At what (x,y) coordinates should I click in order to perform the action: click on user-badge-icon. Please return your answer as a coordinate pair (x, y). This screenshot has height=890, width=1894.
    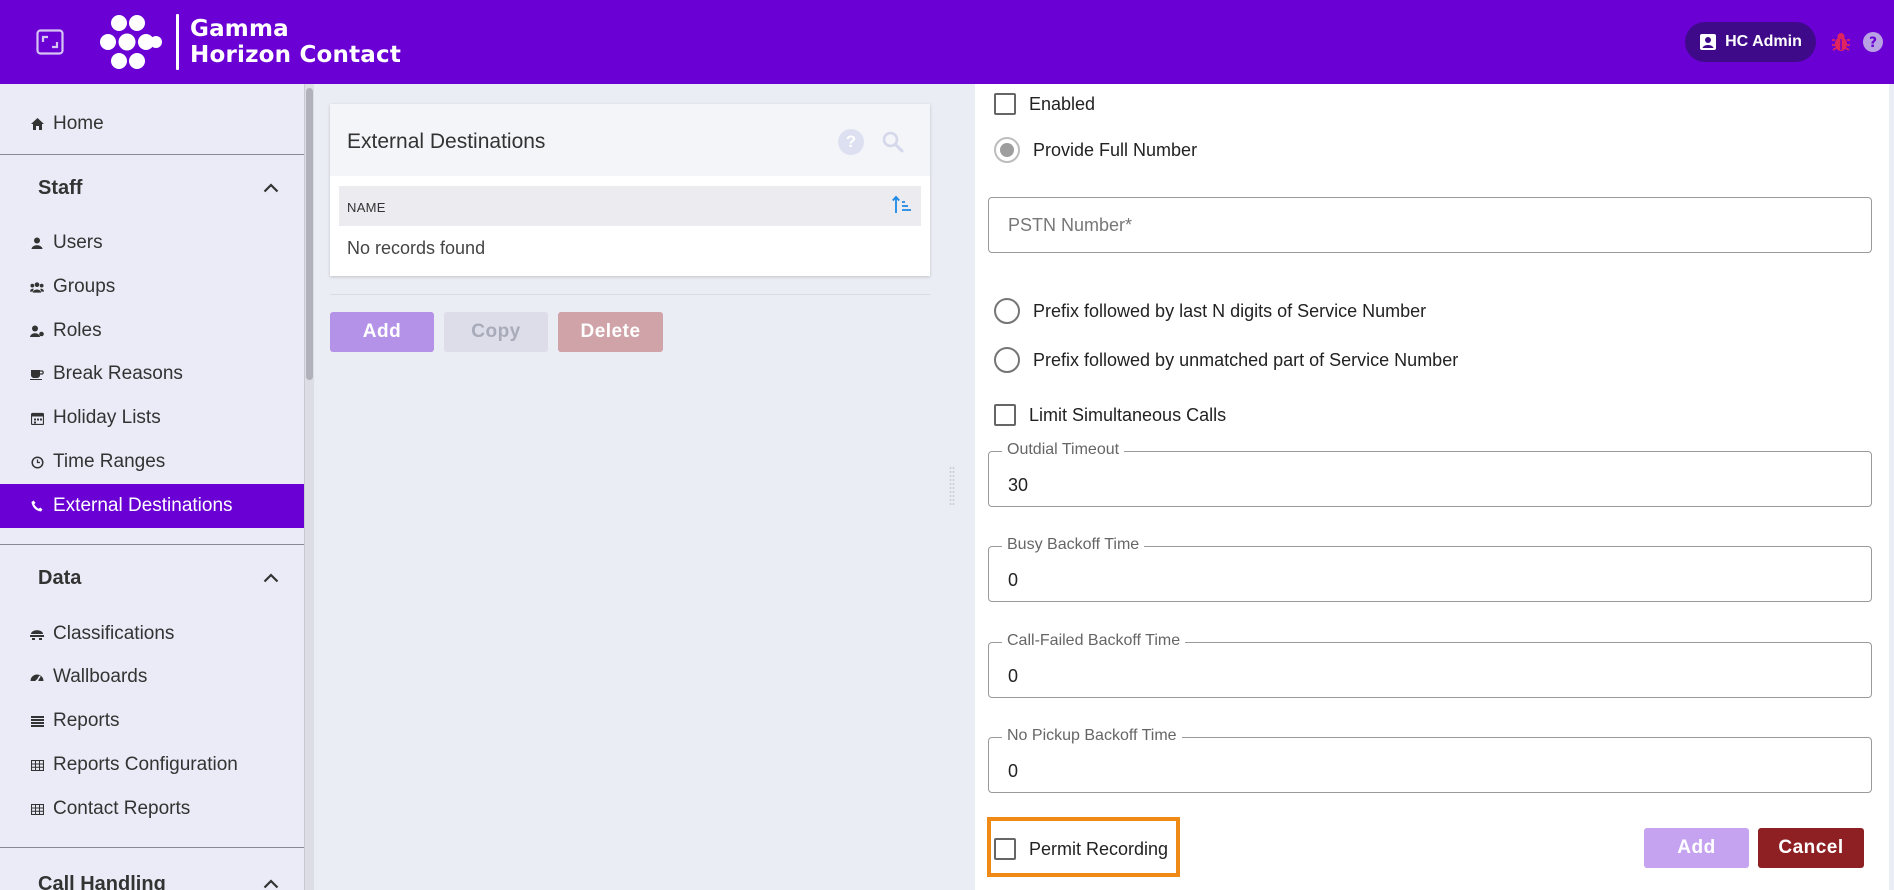
    Looking at the image, I should click on (1708, 42).